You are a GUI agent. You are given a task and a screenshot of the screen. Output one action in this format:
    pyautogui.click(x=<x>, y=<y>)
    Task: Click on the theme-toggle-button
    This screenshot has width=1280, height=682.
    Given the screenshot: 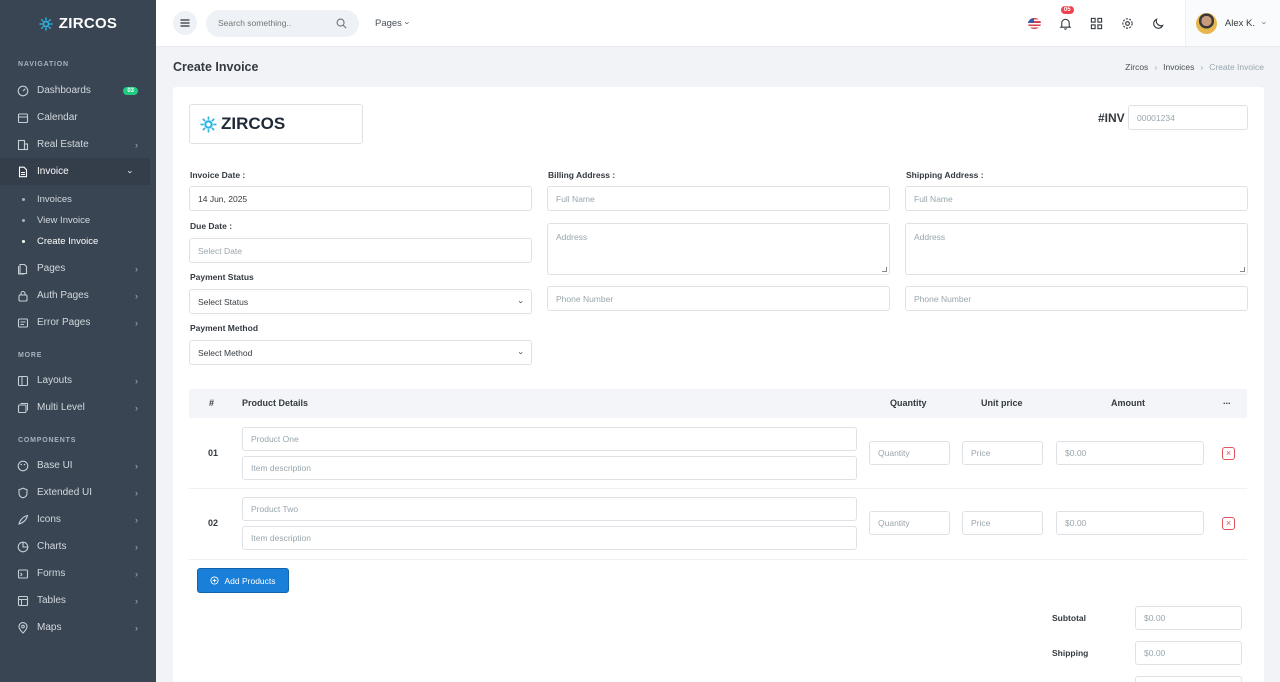 What is the action you would take?
    pyautogui.click(x=1159, y=23)
    